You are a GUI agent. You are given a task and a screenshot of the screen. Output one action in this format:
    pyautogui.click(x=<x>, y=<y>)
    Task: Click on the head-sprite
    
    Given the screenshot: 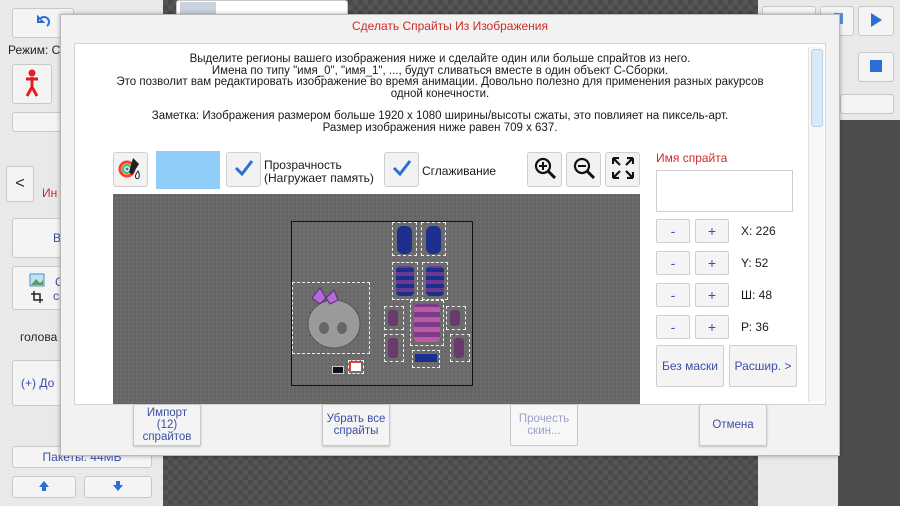 What is the action you would take?
    pyautogui.click(x=334, y=318)
    